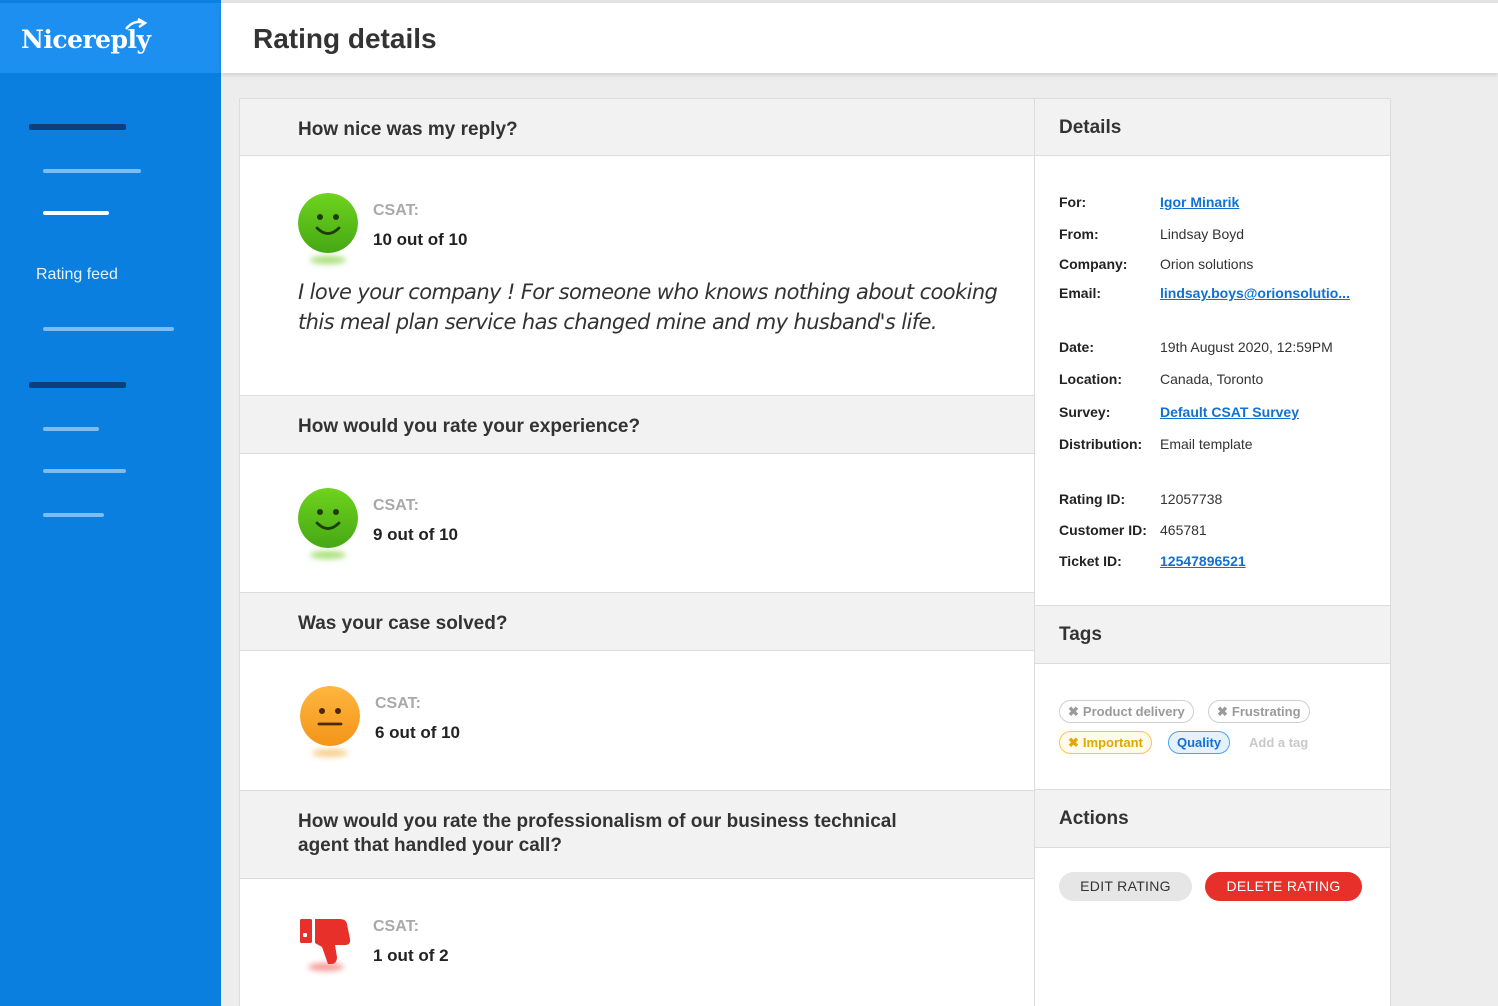 Image resolution: width=1498 pixels, height=1006 pixels. I want to click on detail-ticket-id-link: 12547896521, so click(1203, 561).